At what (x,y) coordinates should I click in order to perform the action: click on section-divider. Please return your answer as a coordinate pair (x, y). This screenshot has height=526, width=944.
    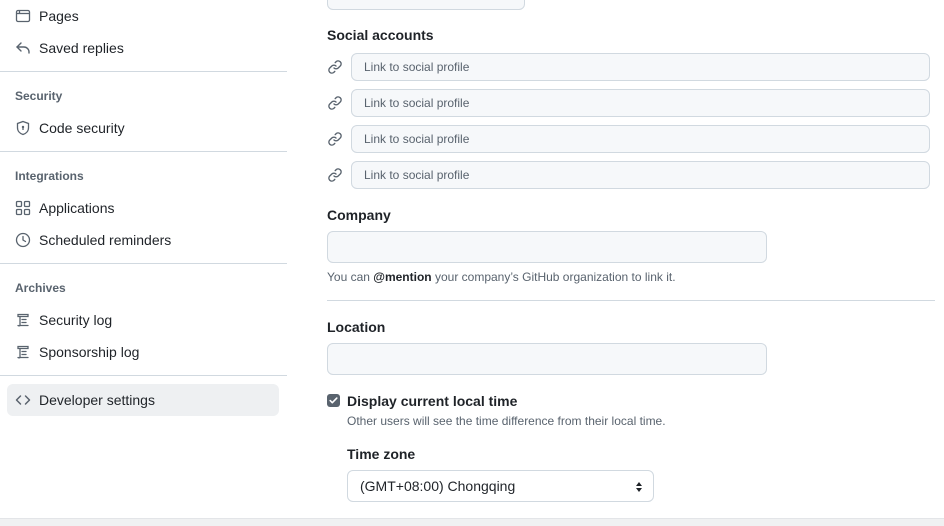
    Looking at the image, I should click on (631, 300).